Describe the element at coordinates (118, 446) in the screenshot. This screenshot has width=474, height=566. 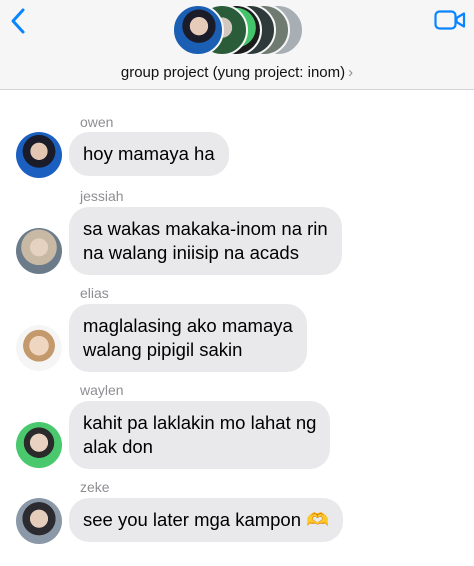
I see `message-line: alak don` at that location.